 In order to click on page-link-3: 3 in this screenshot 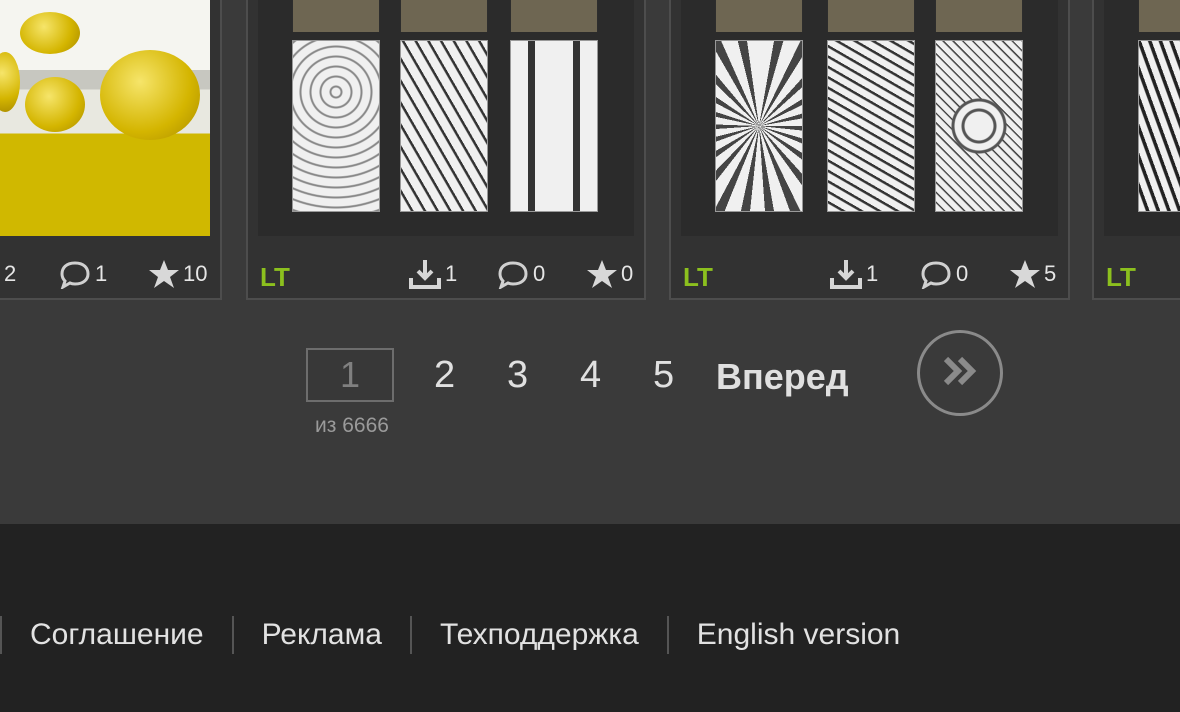, I will do `click(517, 375)`.